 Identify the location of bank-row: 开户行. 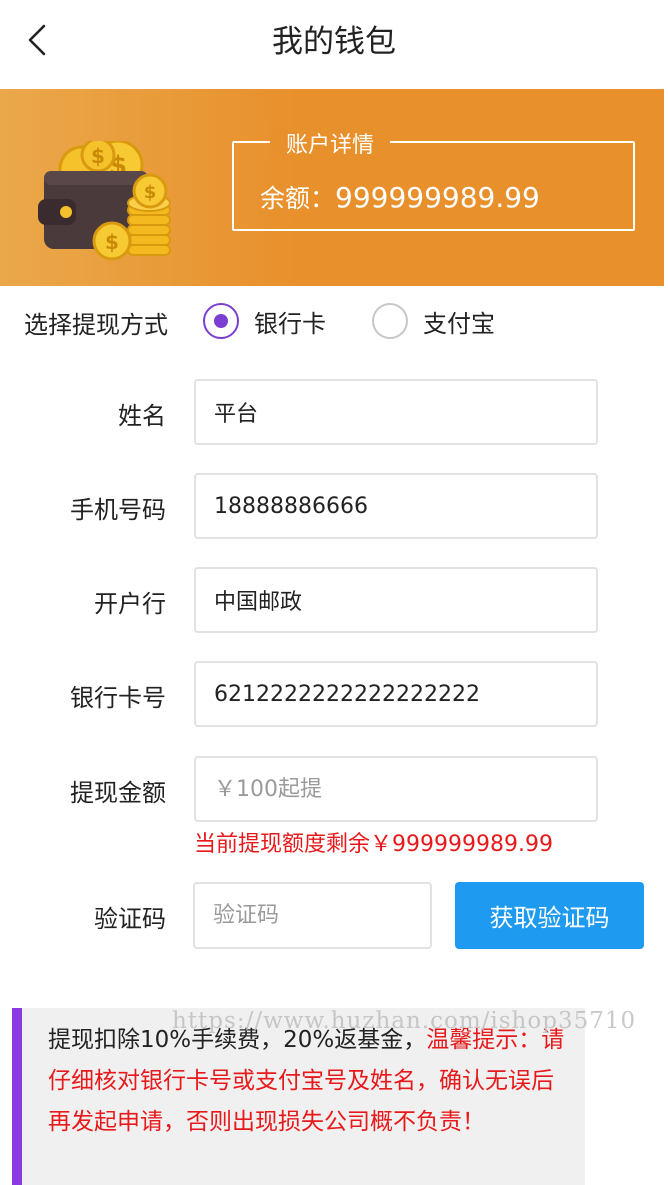
(332, 600).